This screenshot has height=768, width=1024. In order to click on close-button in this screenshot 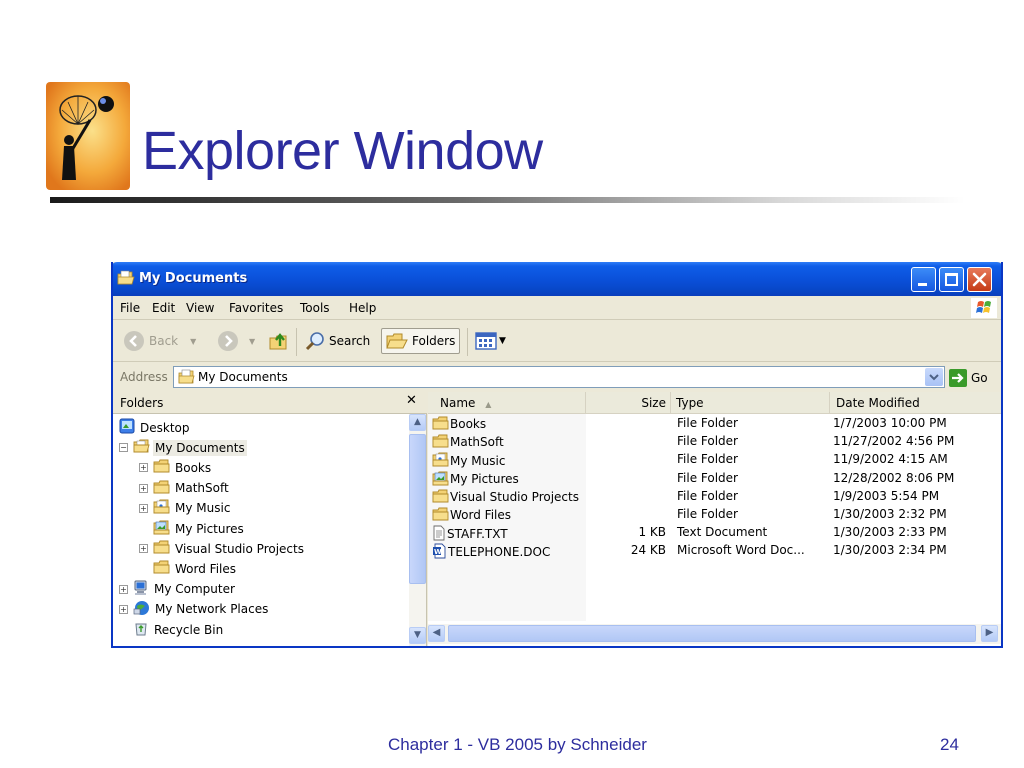, I will do `click(979, 279)`.